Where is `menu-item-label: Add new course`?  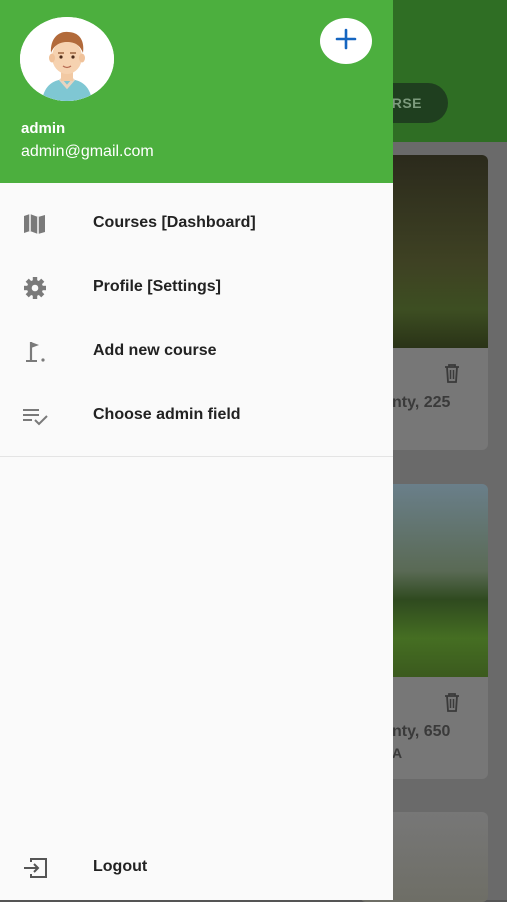
menu-item-label: Add new course is located at coordinates (155, 350).